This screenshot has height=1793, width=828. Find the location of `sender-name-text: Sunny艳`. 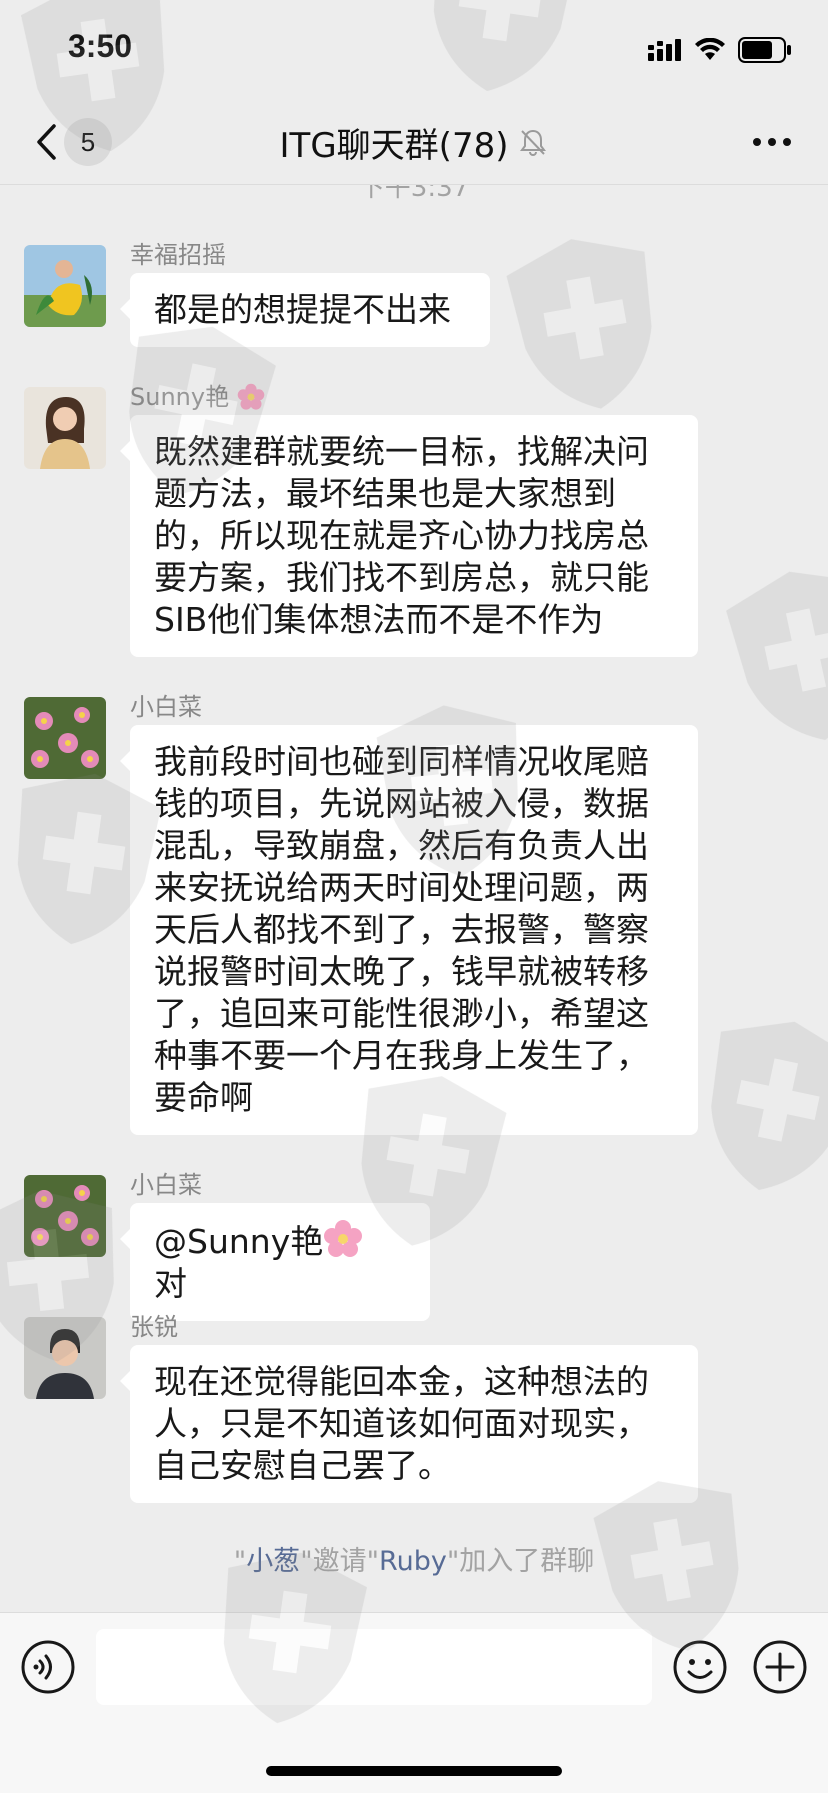

sender-name-text: Sunny艳 is located at coordinates (180, 397).